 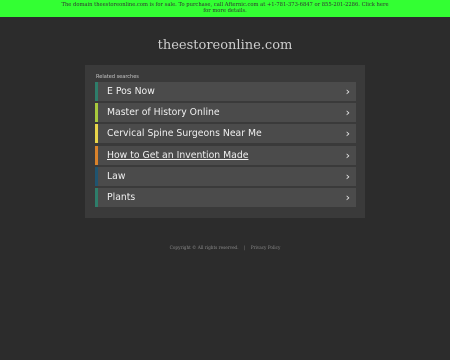 What do you see at coordinates (178, 155) in the screenshot?
I see `related-search-label: How to Get an Invention Made` at bounding box center [178, 155].